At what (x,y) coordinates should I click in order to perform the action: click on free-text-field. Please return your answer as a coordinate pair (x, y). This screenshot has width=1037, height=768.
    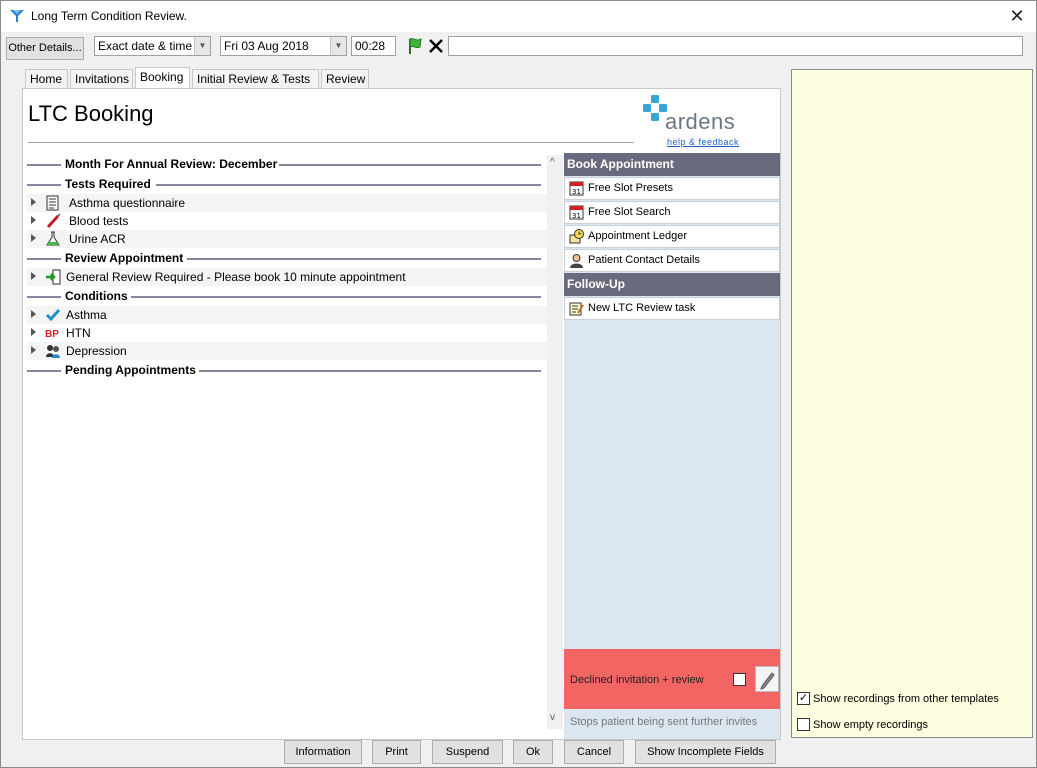
    Looking at the image, I should click on (735, 46).